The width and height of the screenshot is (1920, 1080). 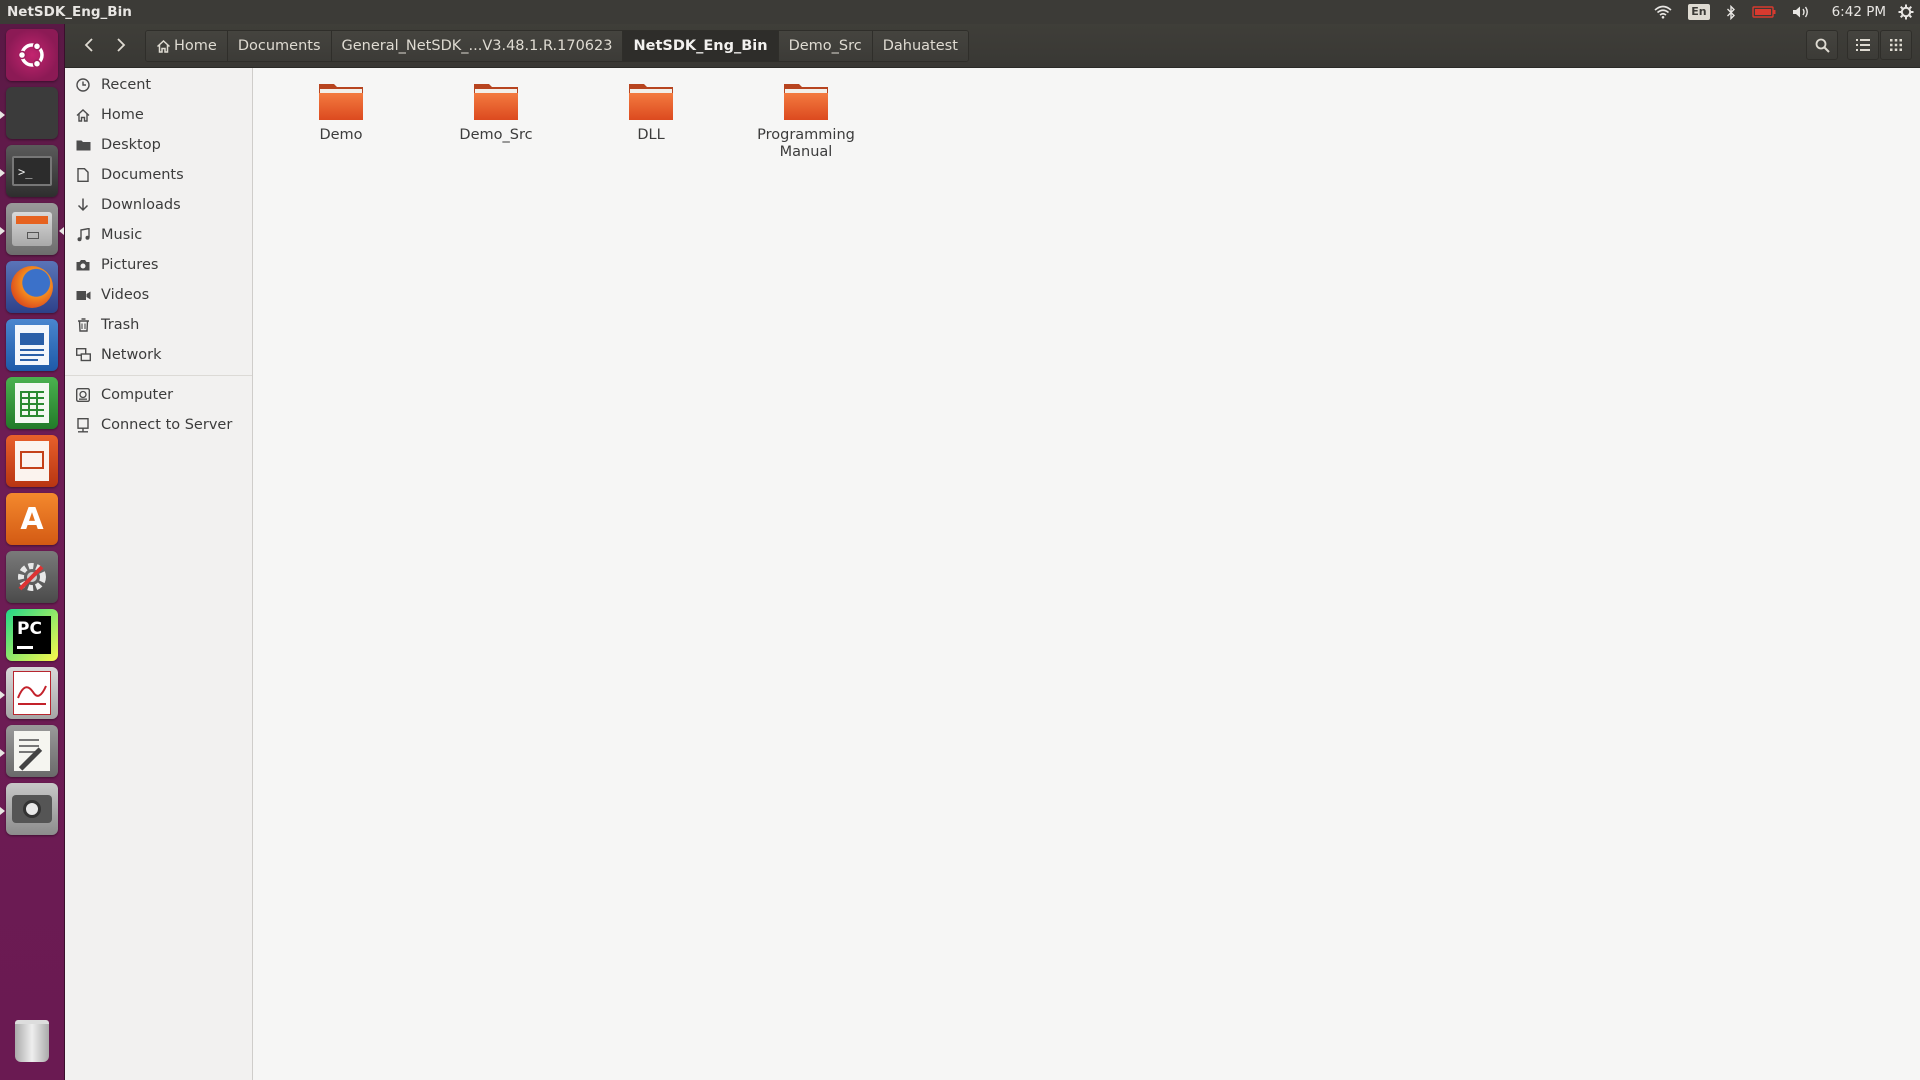 I want to click on system-settings-gear-icon, so click(x=1908, y=12).